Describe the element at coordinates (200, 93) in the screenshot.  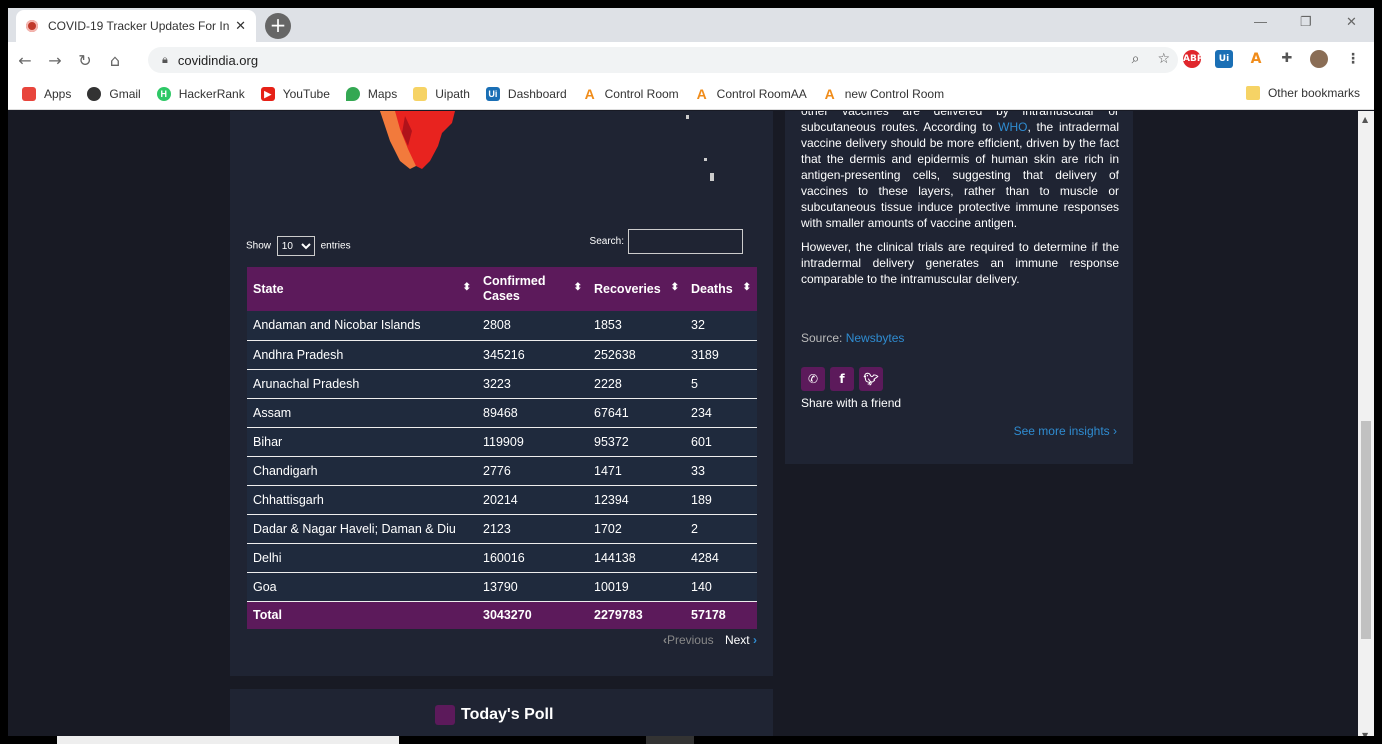
I see `bookmark-hackerrank: H HackerRank` at that location.